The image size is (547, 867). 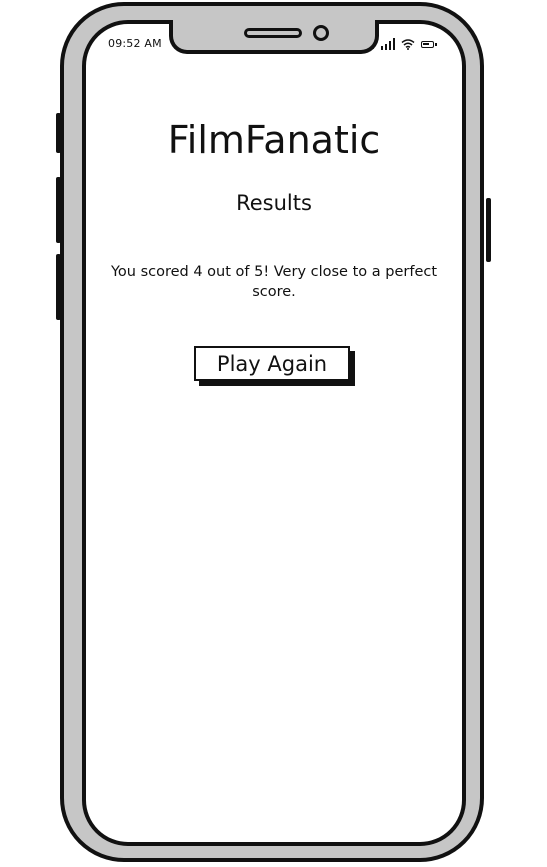 What do you see at coordinates (488, 230) in the screenshot?
I see `power-button` at bounding box center [488, 230].